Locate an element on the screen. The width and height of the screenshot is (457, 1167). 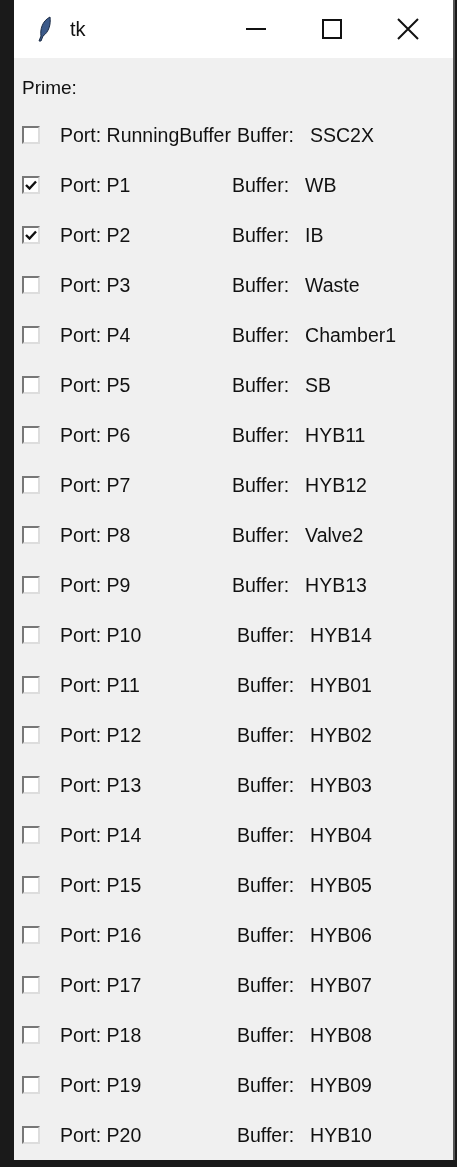
port-label: Port: P11 is located at coordinates (145, 685).